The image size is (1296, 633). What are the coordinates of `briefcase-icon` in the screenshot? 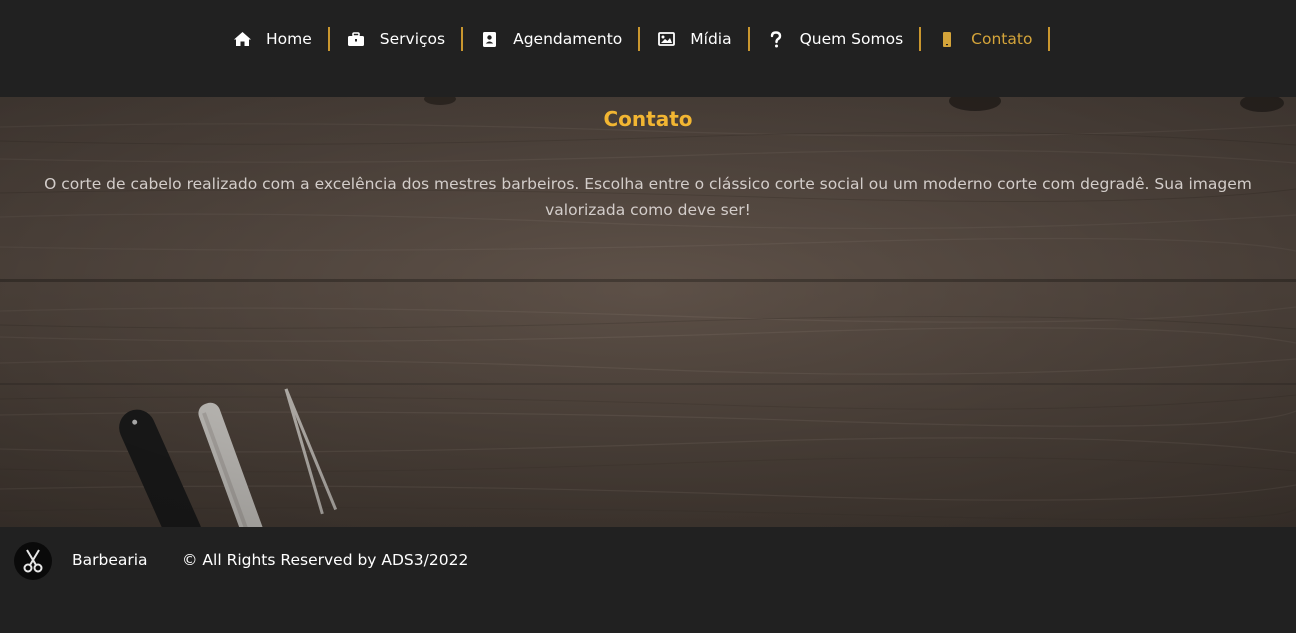 It's located at (356, 39).